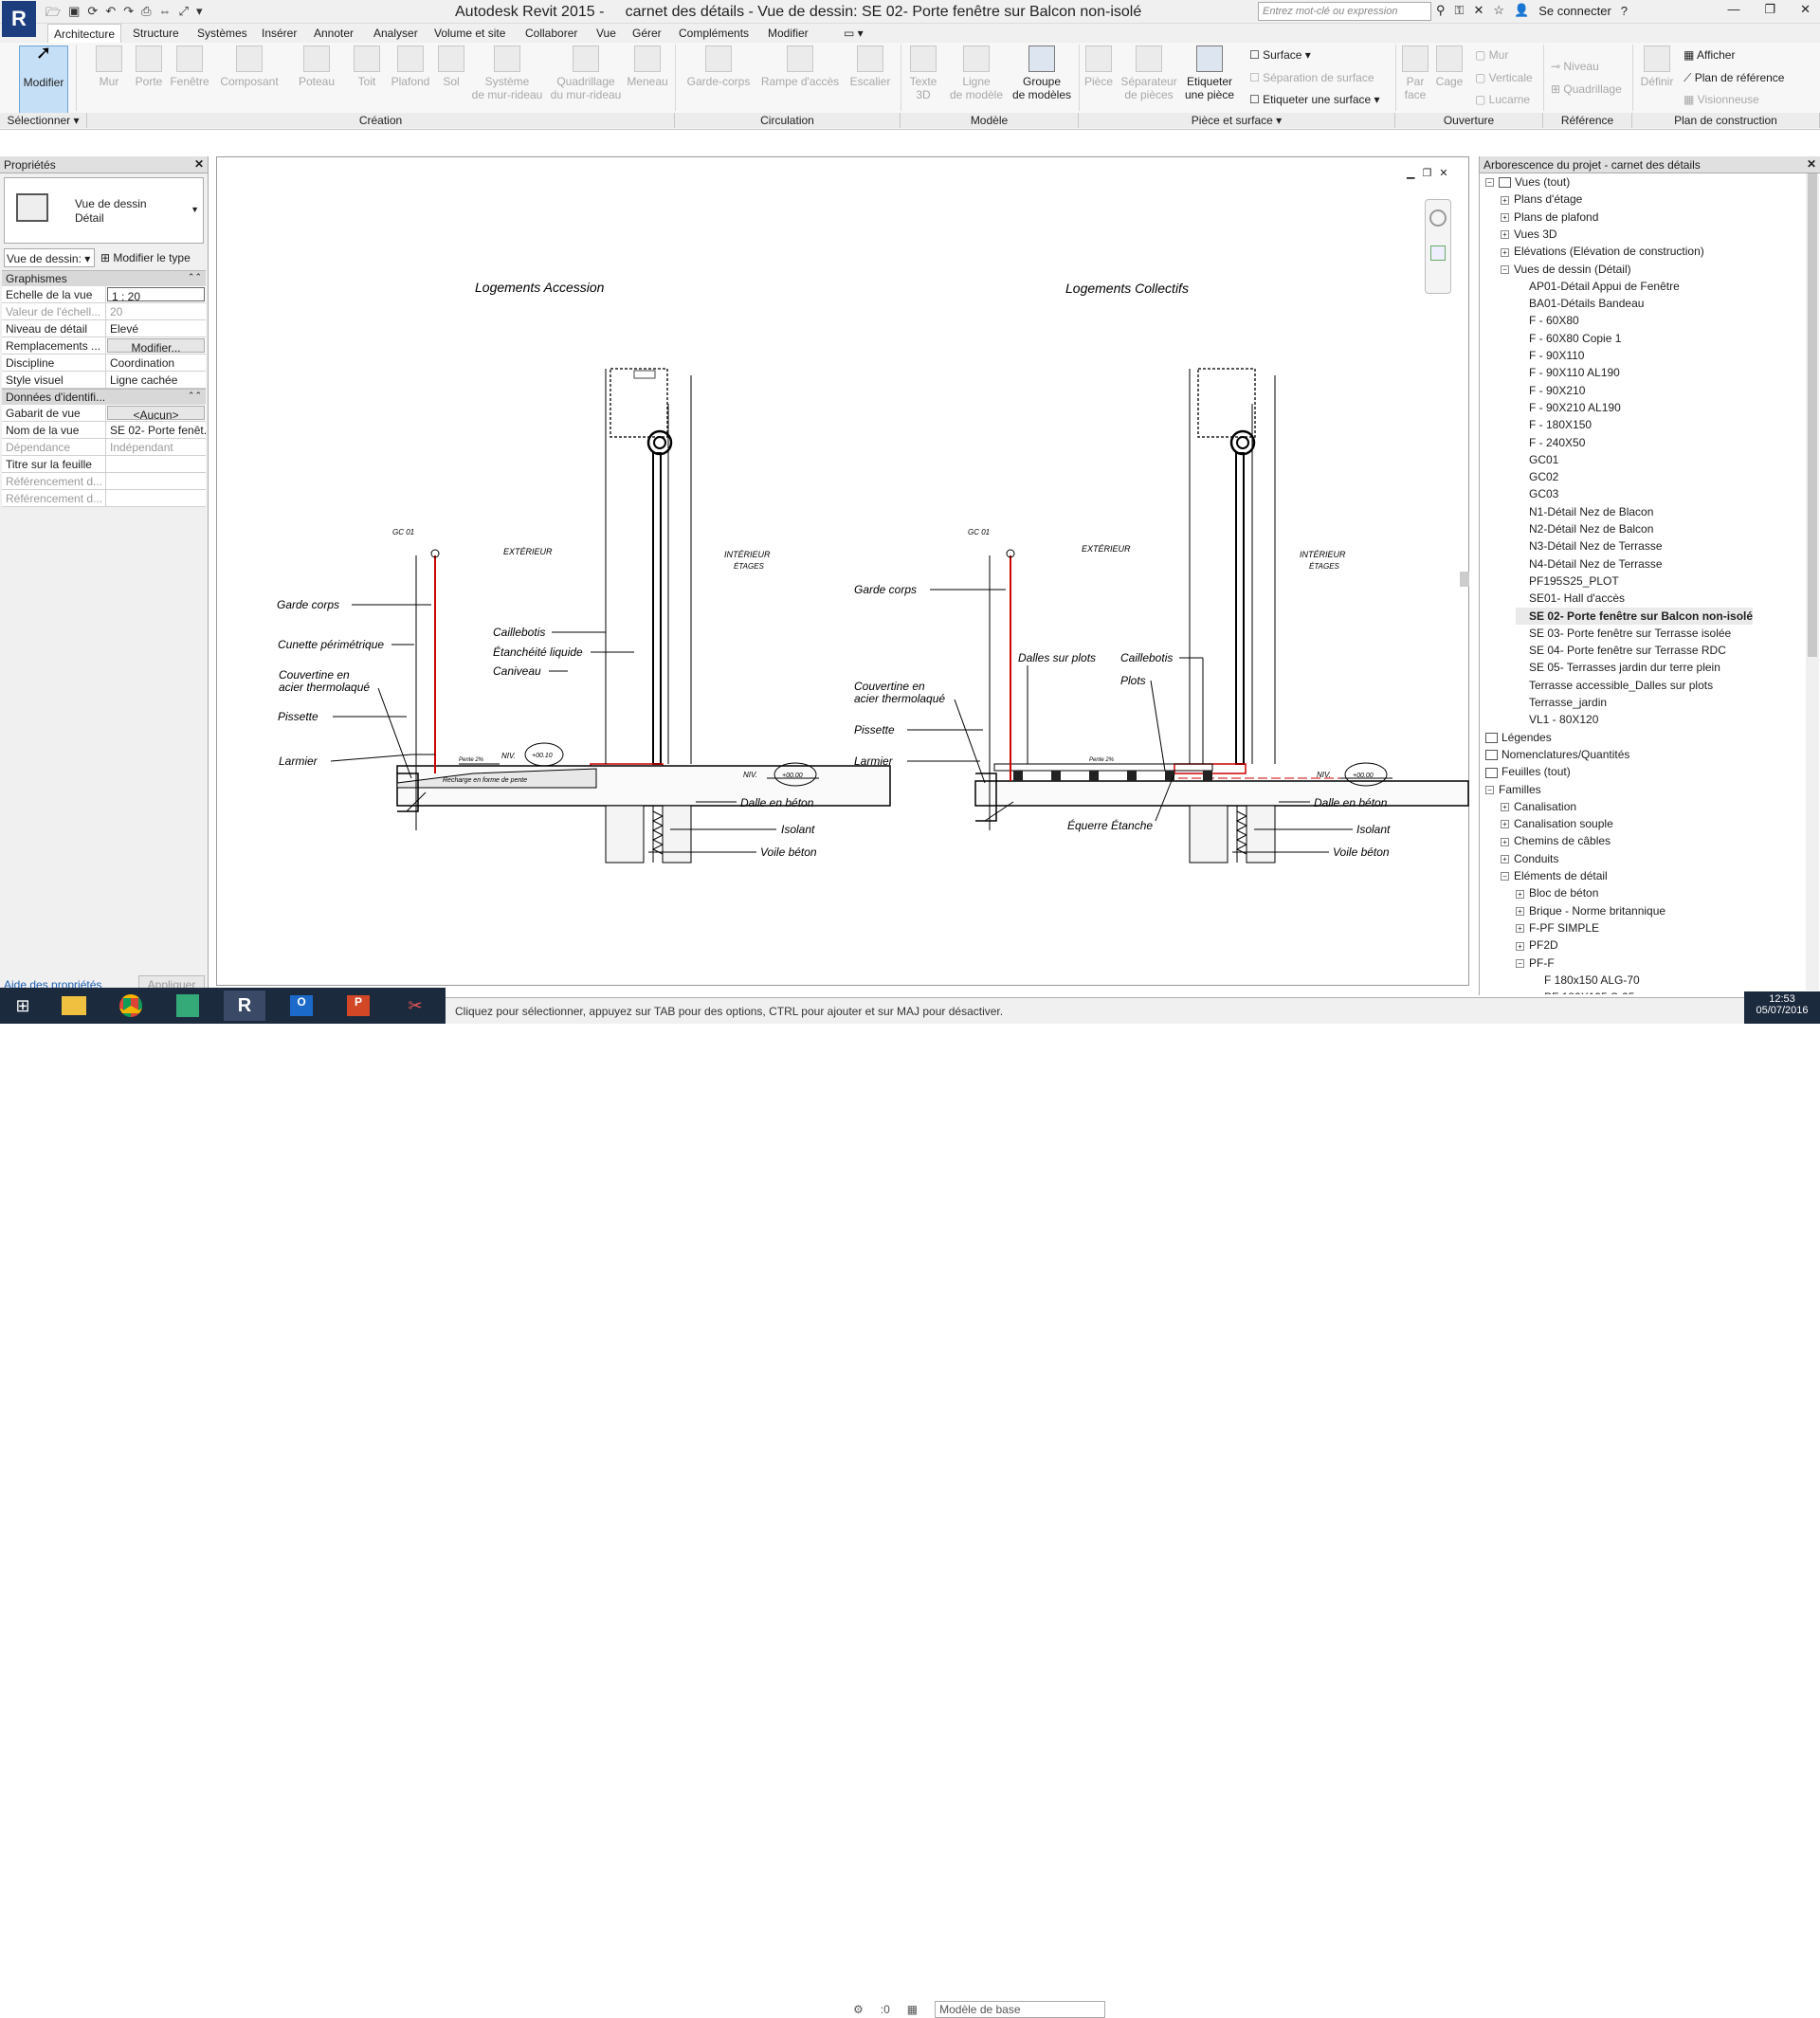 The width and height of the screenshot is (1820, 2018). I want to click on subscription-icon: ⚿, so click(1460, 11).